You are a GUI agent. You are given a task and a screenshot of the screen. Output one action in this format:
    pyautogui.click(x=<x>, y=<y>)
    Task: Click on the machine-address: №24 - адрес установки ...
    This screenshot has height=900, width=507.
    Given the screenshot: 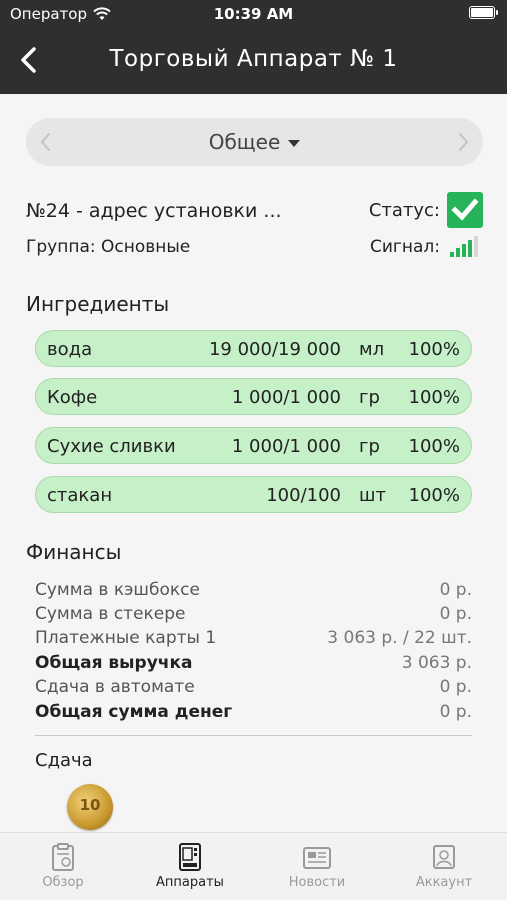 What is the action you would take?
    pyautogui.click(x=154, y=211)
    